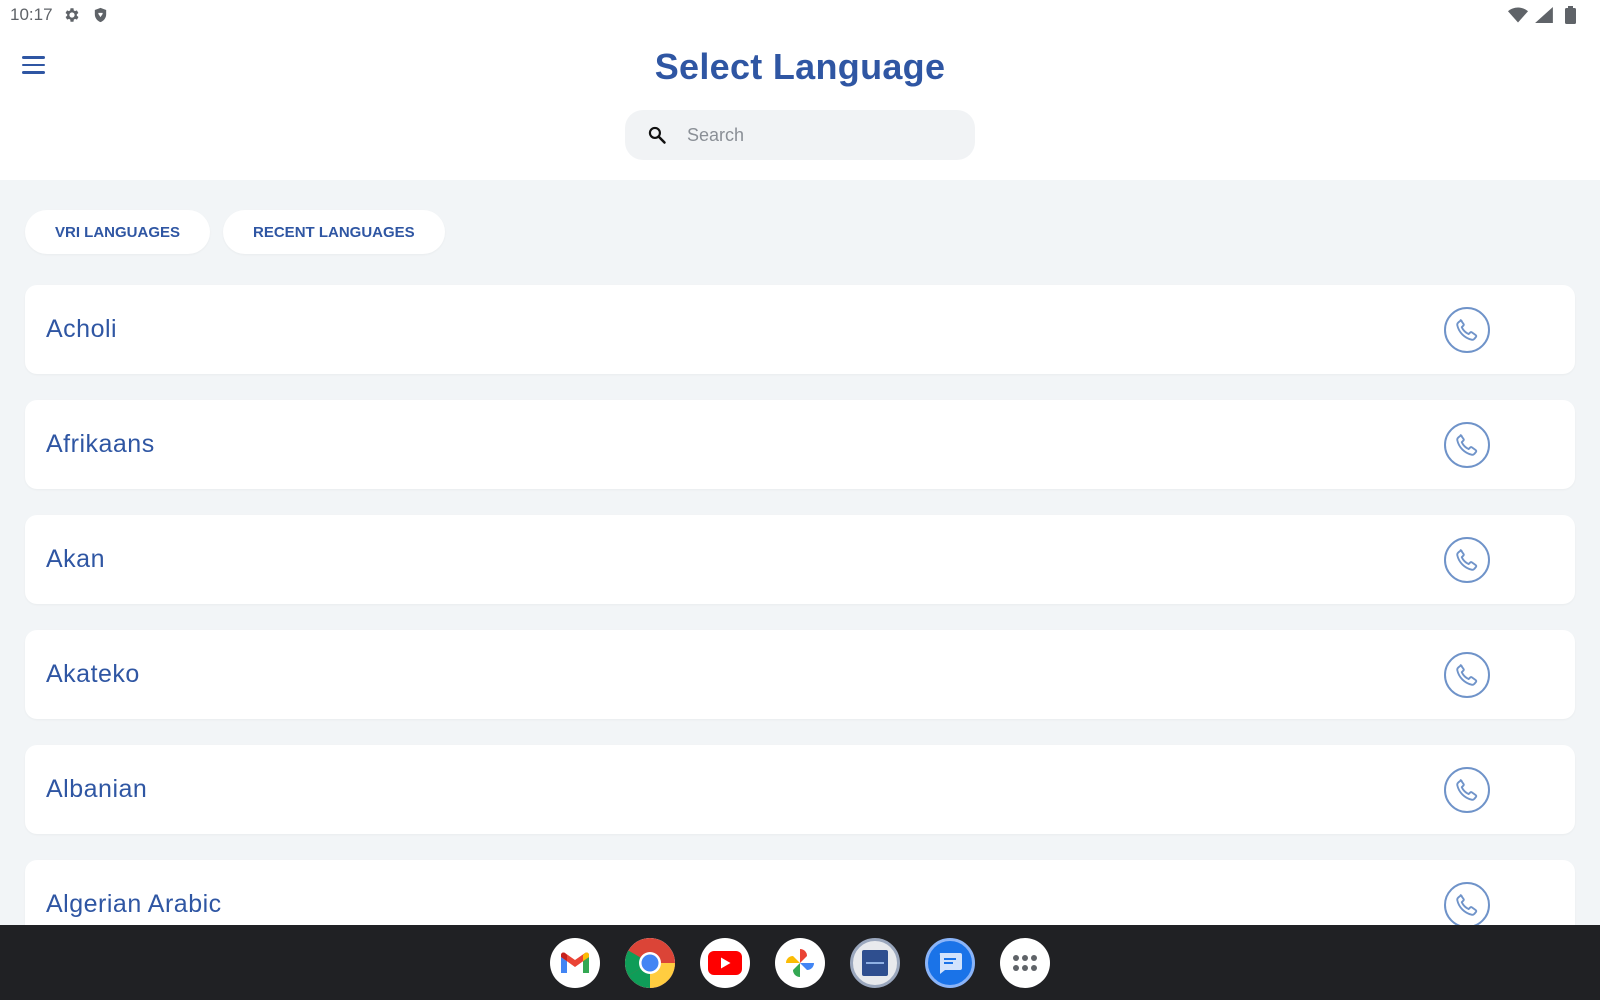  What do you see at coordinates (800, 892) in the screenshot?
I see `language-row-algerian-arabic: Algerian Arabic` at bounding box center [800, 892].